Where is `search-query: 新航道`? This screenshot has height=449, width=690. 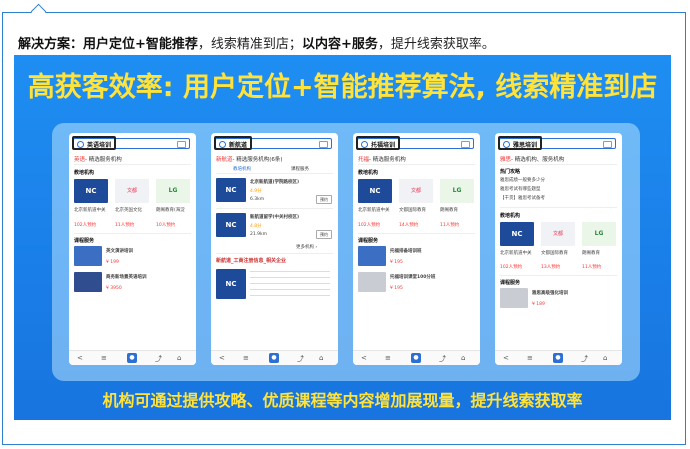 search-query: 新航道 is located at coordinates (238, 145).